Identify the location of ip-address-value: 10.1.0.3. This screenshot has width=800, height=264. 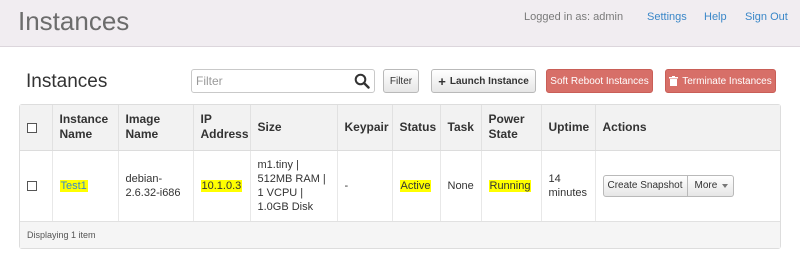
(221, 185).